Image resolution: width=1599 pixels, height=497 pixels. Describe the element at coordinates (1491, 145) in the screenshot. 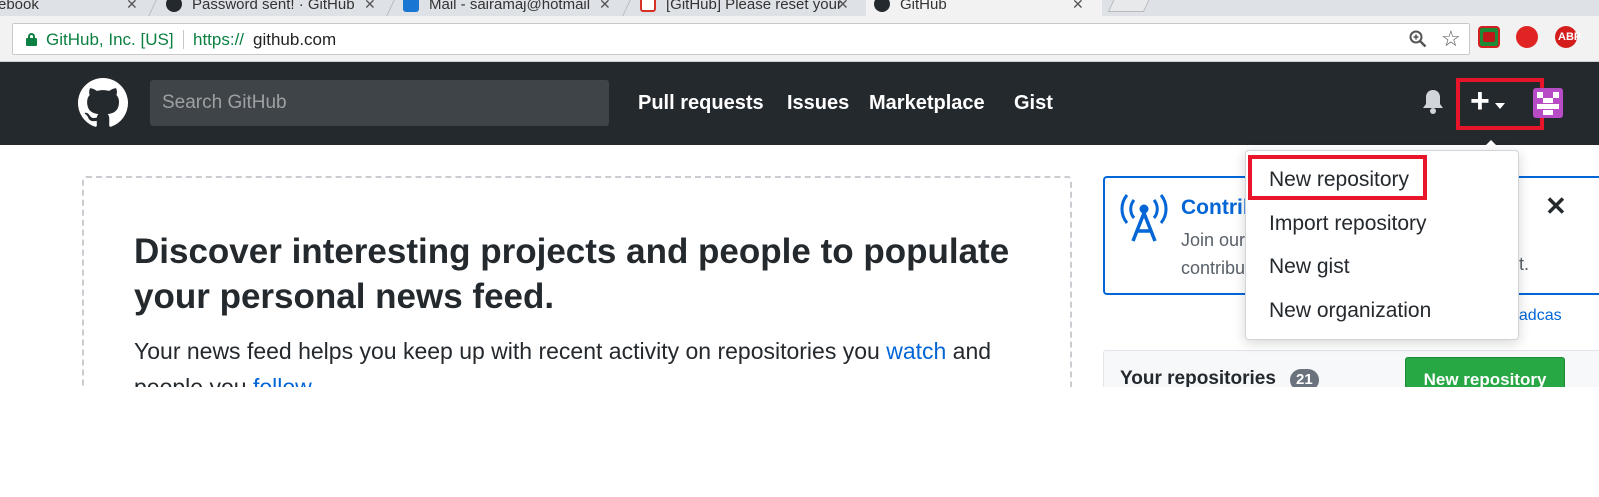

I see `dropdown-caret` at that location.